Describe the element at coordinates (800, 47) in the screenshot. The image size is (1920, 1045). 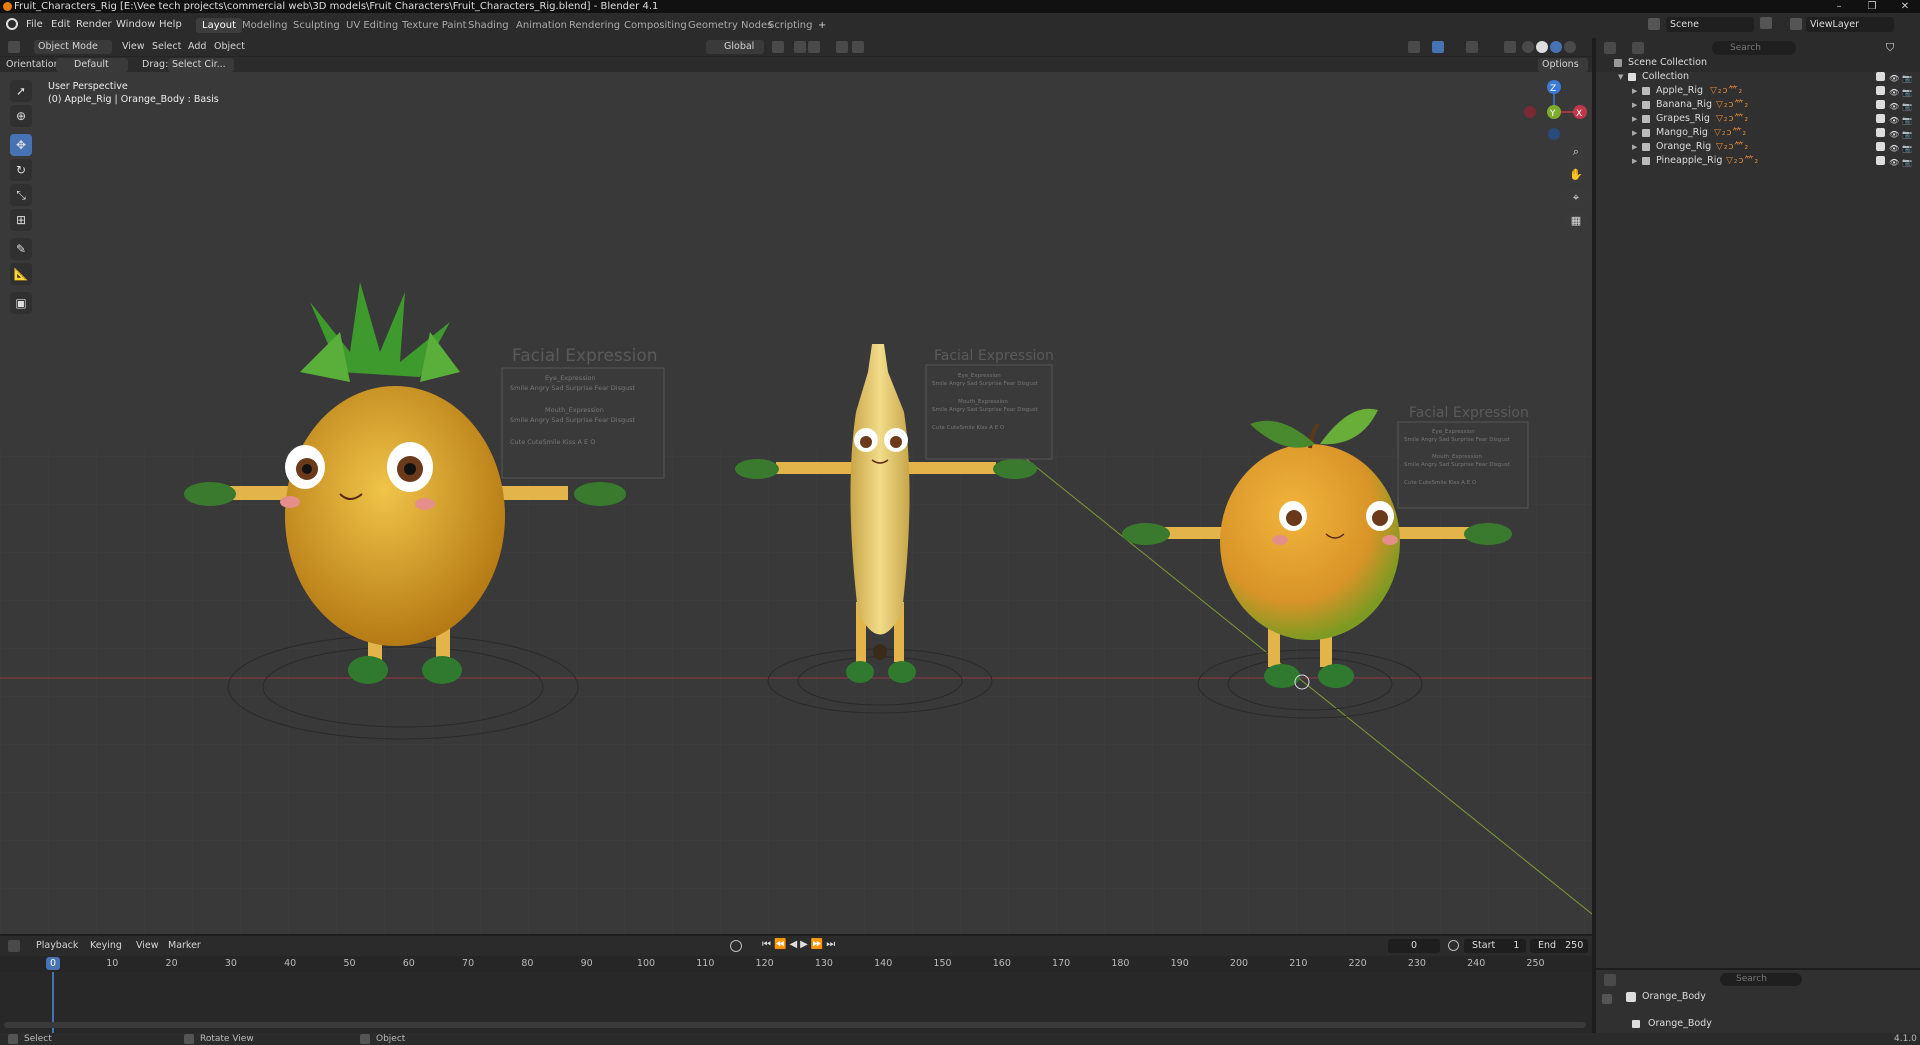
I see `snap-icon` at that location.